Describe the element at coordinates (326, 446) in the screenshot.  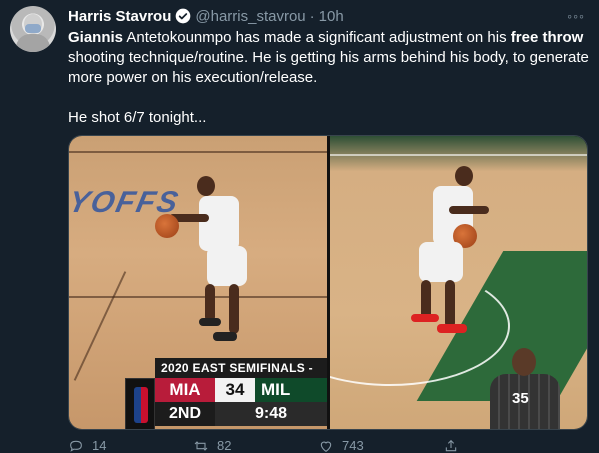
I see `heart-icon` at that location.